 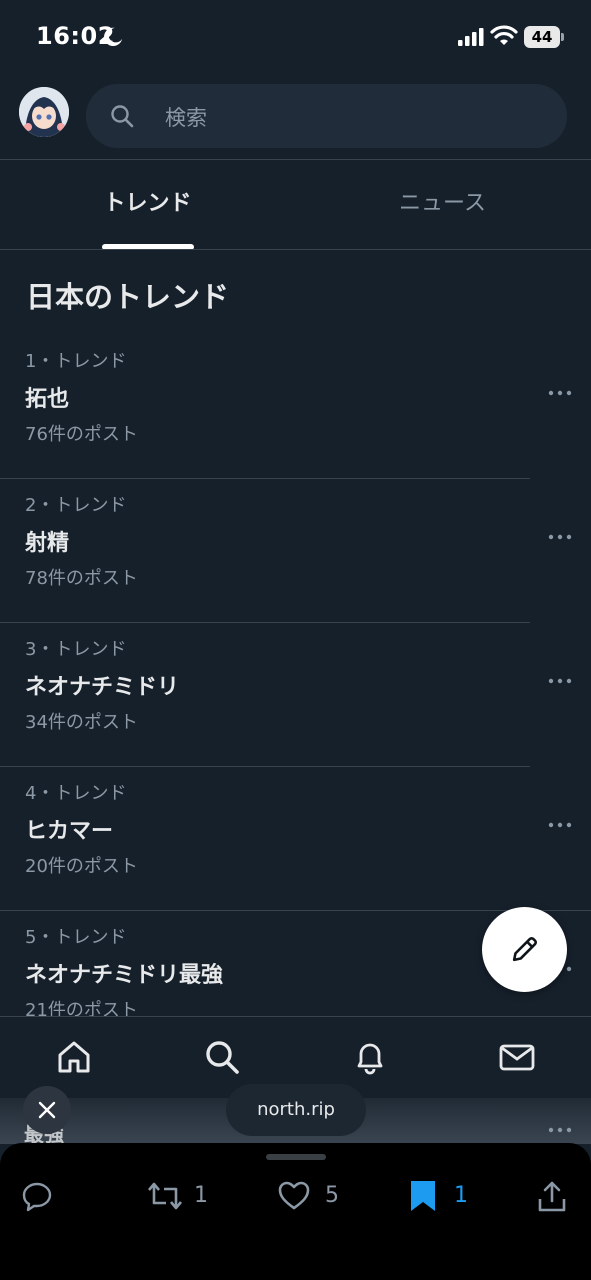 What do you see at coordinates (81, 434) in the screenshot?
I see `trend-post-count: 76件のポスト` at bounding box center [81, 434].